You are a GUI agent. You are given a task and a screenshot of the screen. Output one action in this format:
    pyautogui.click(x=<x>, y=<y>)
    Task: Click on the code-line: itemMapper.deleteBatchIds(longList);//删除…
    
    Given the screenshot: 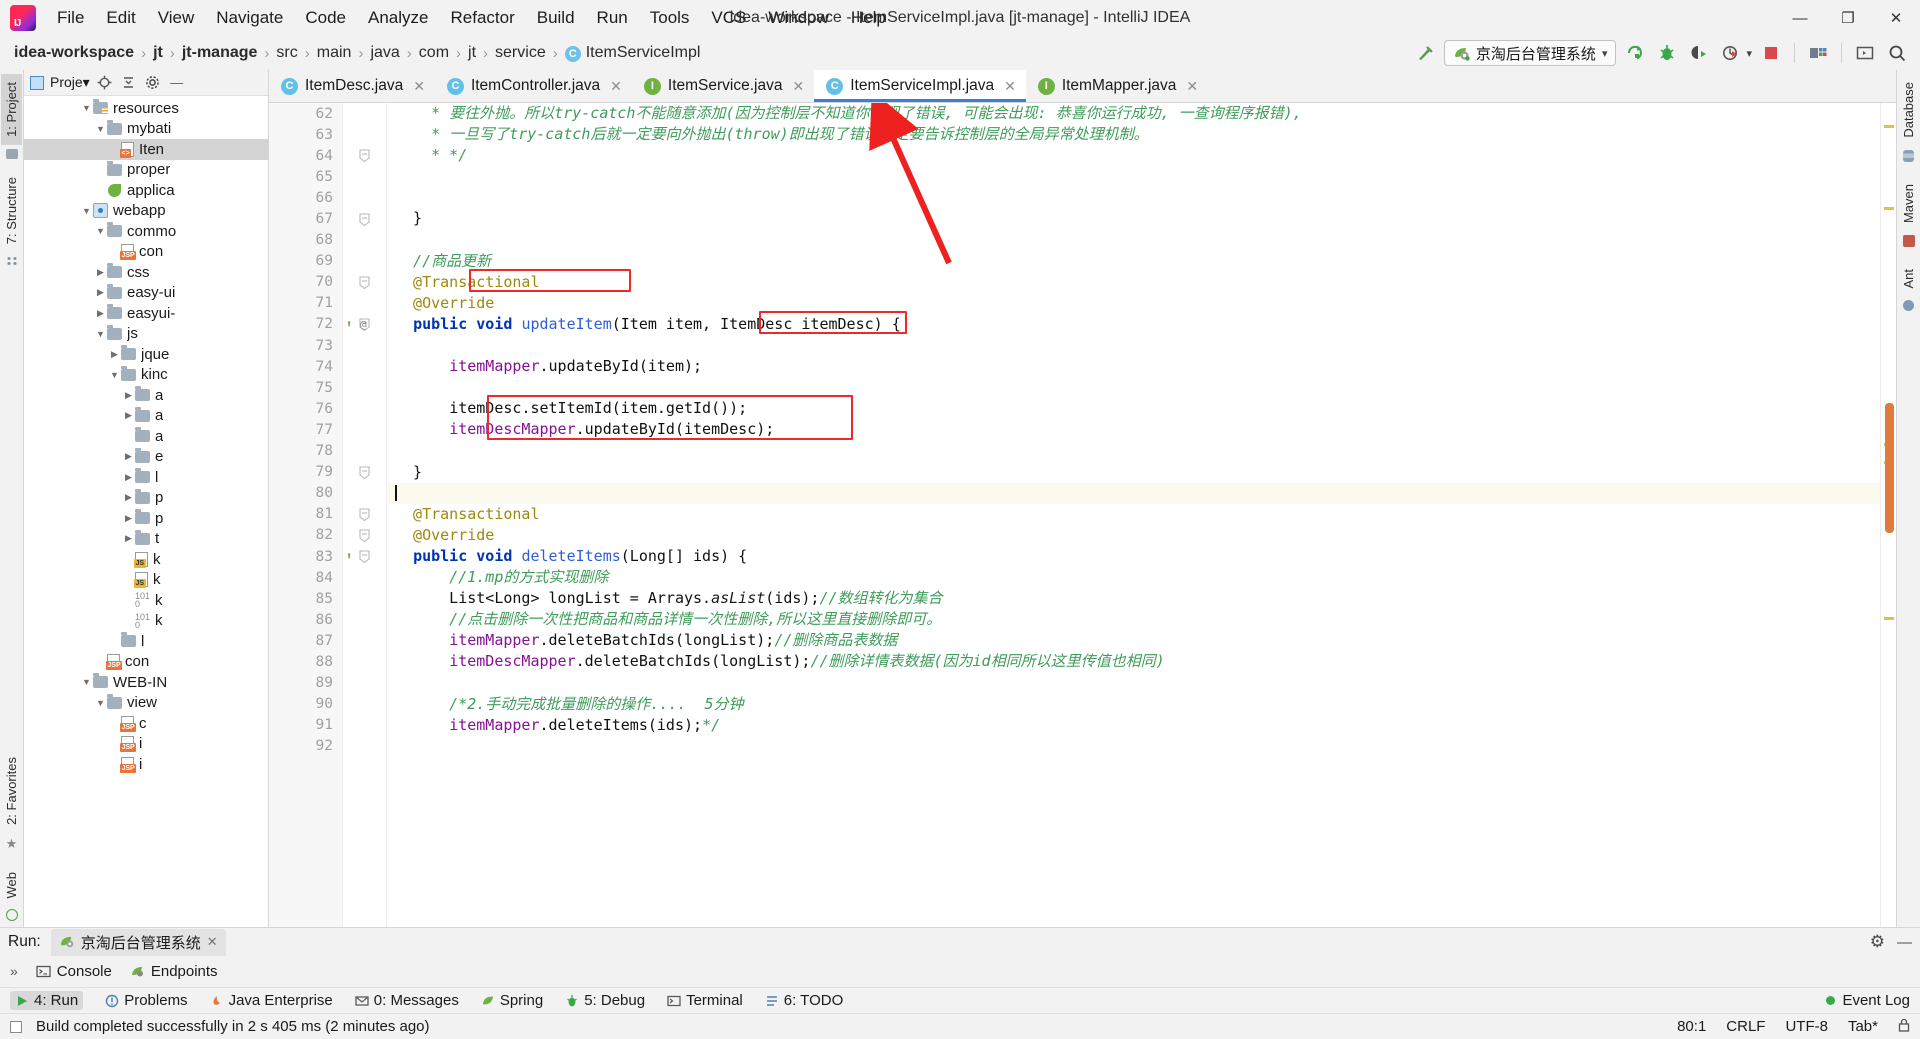 What is the action you would take?
    pyautogui.click(x=1133, y=640)
    